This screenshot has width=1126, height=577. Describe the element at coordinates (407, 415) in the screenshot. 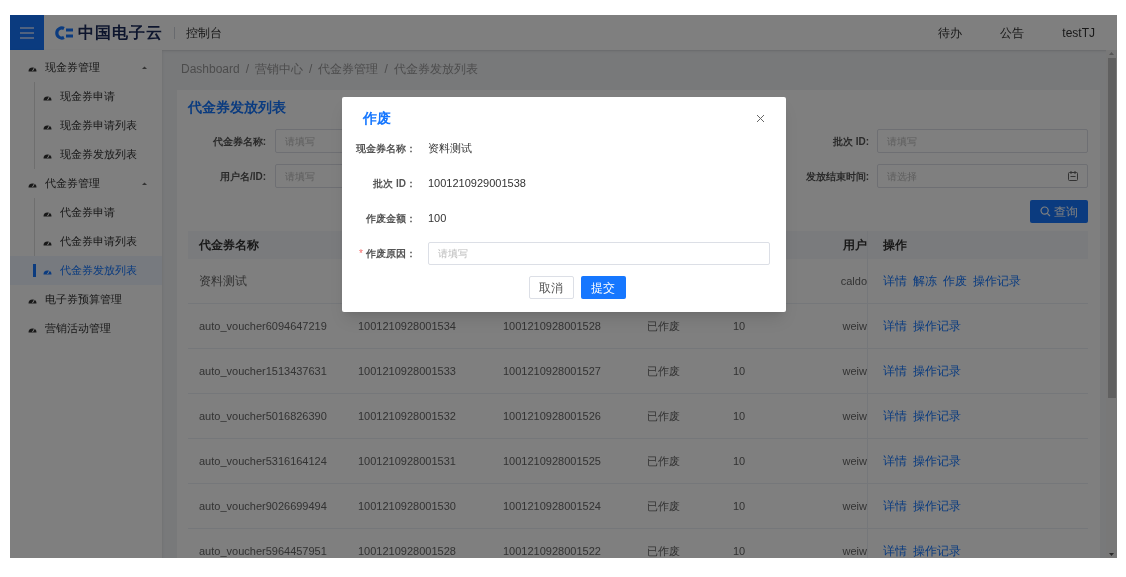

I see `table-cell: 1001210928001532` at that location.